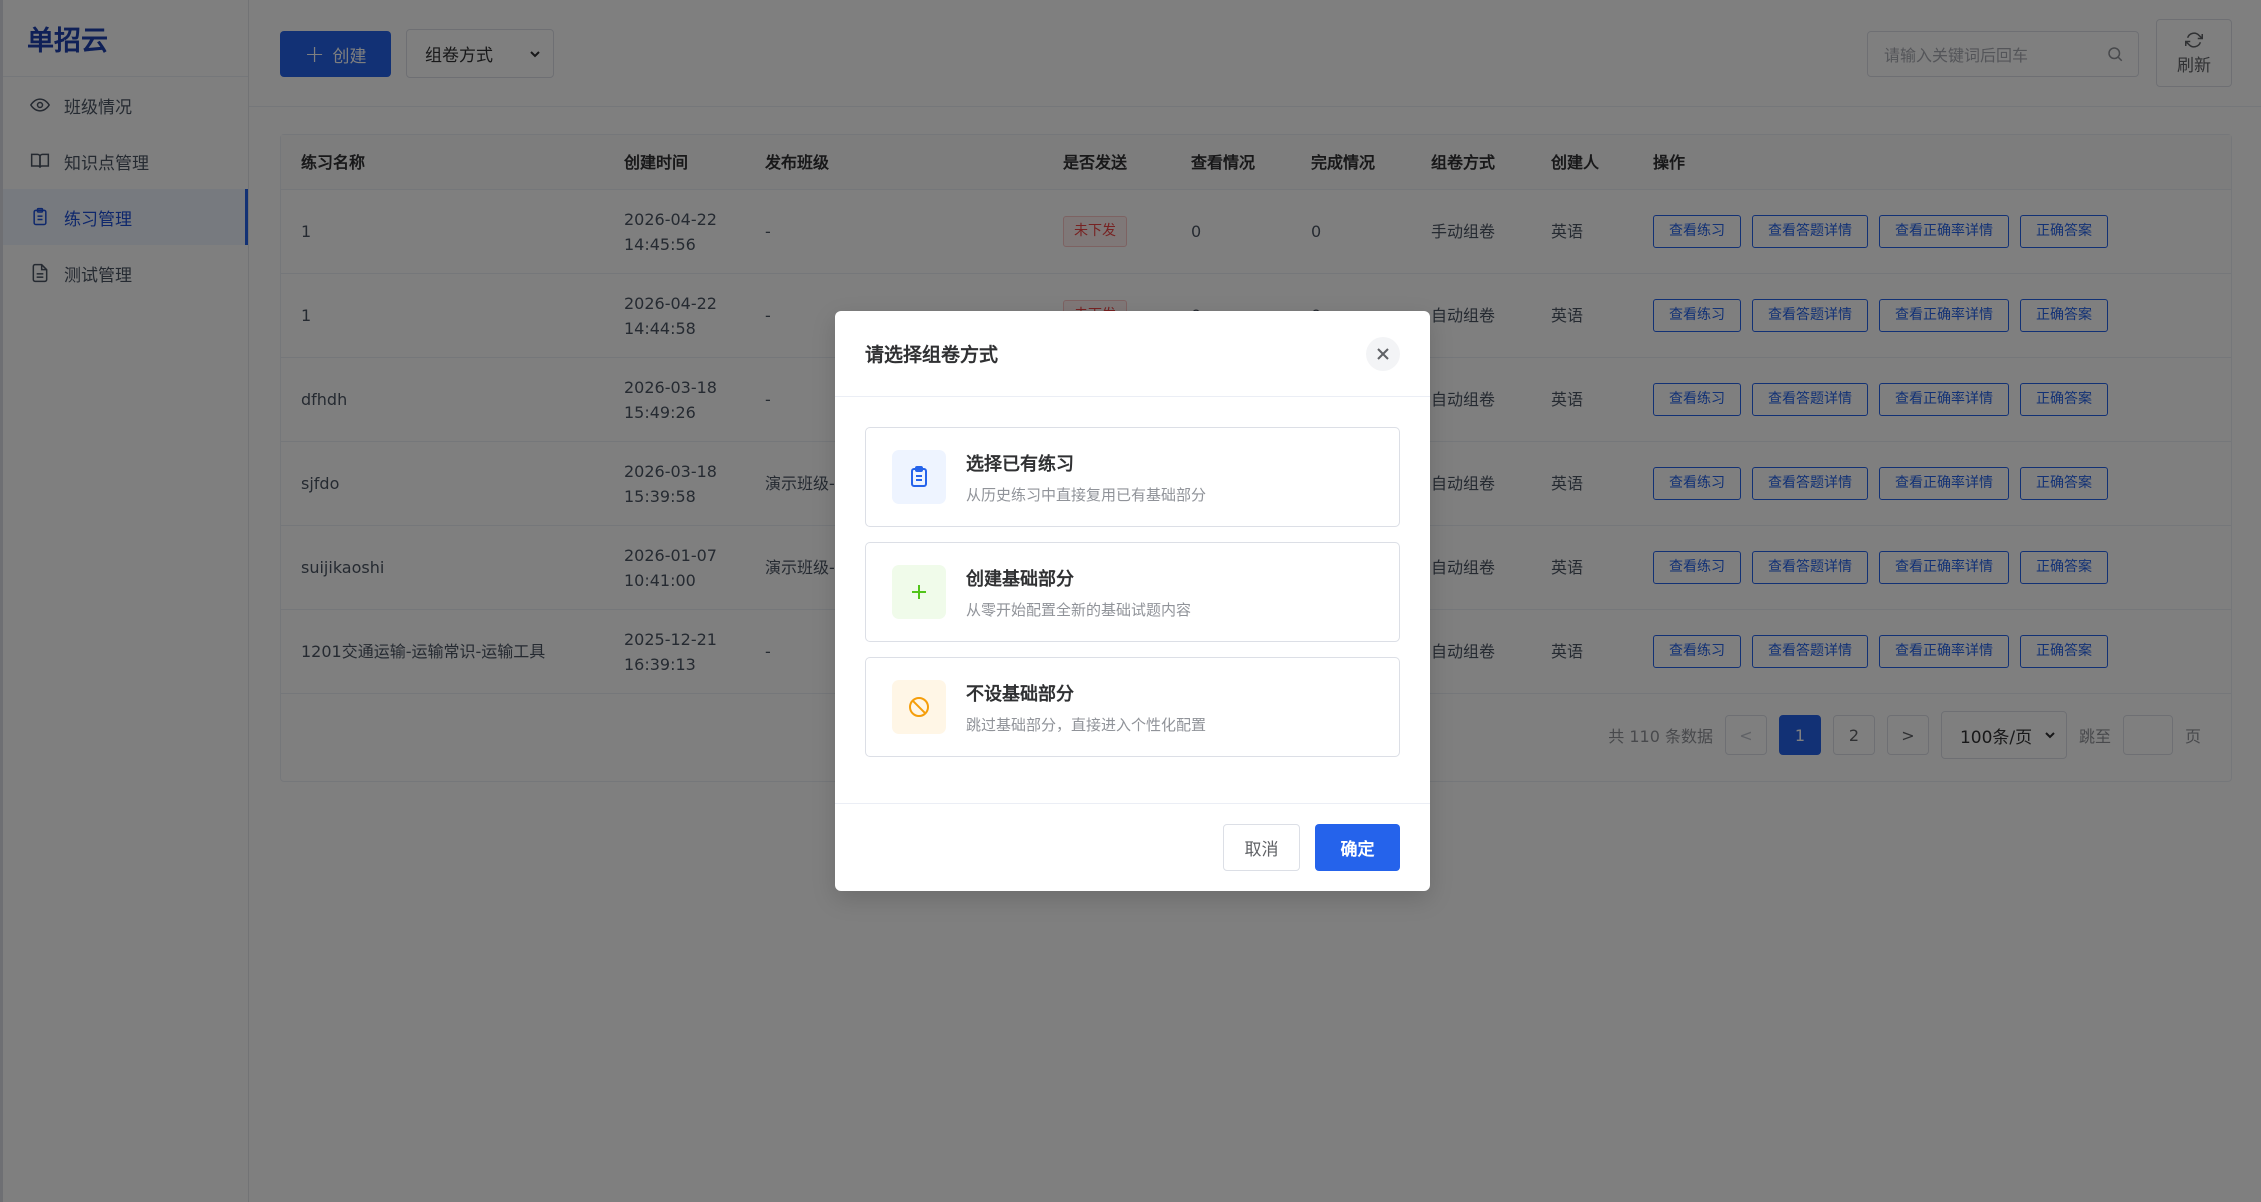 This screenshot has height=1202, width=2261. Describe the element at coordinates (1086, 477) in the screenshot. I see `option-text: 选择已有练习 从历史练习中直接复用已有基础部分` at that location.